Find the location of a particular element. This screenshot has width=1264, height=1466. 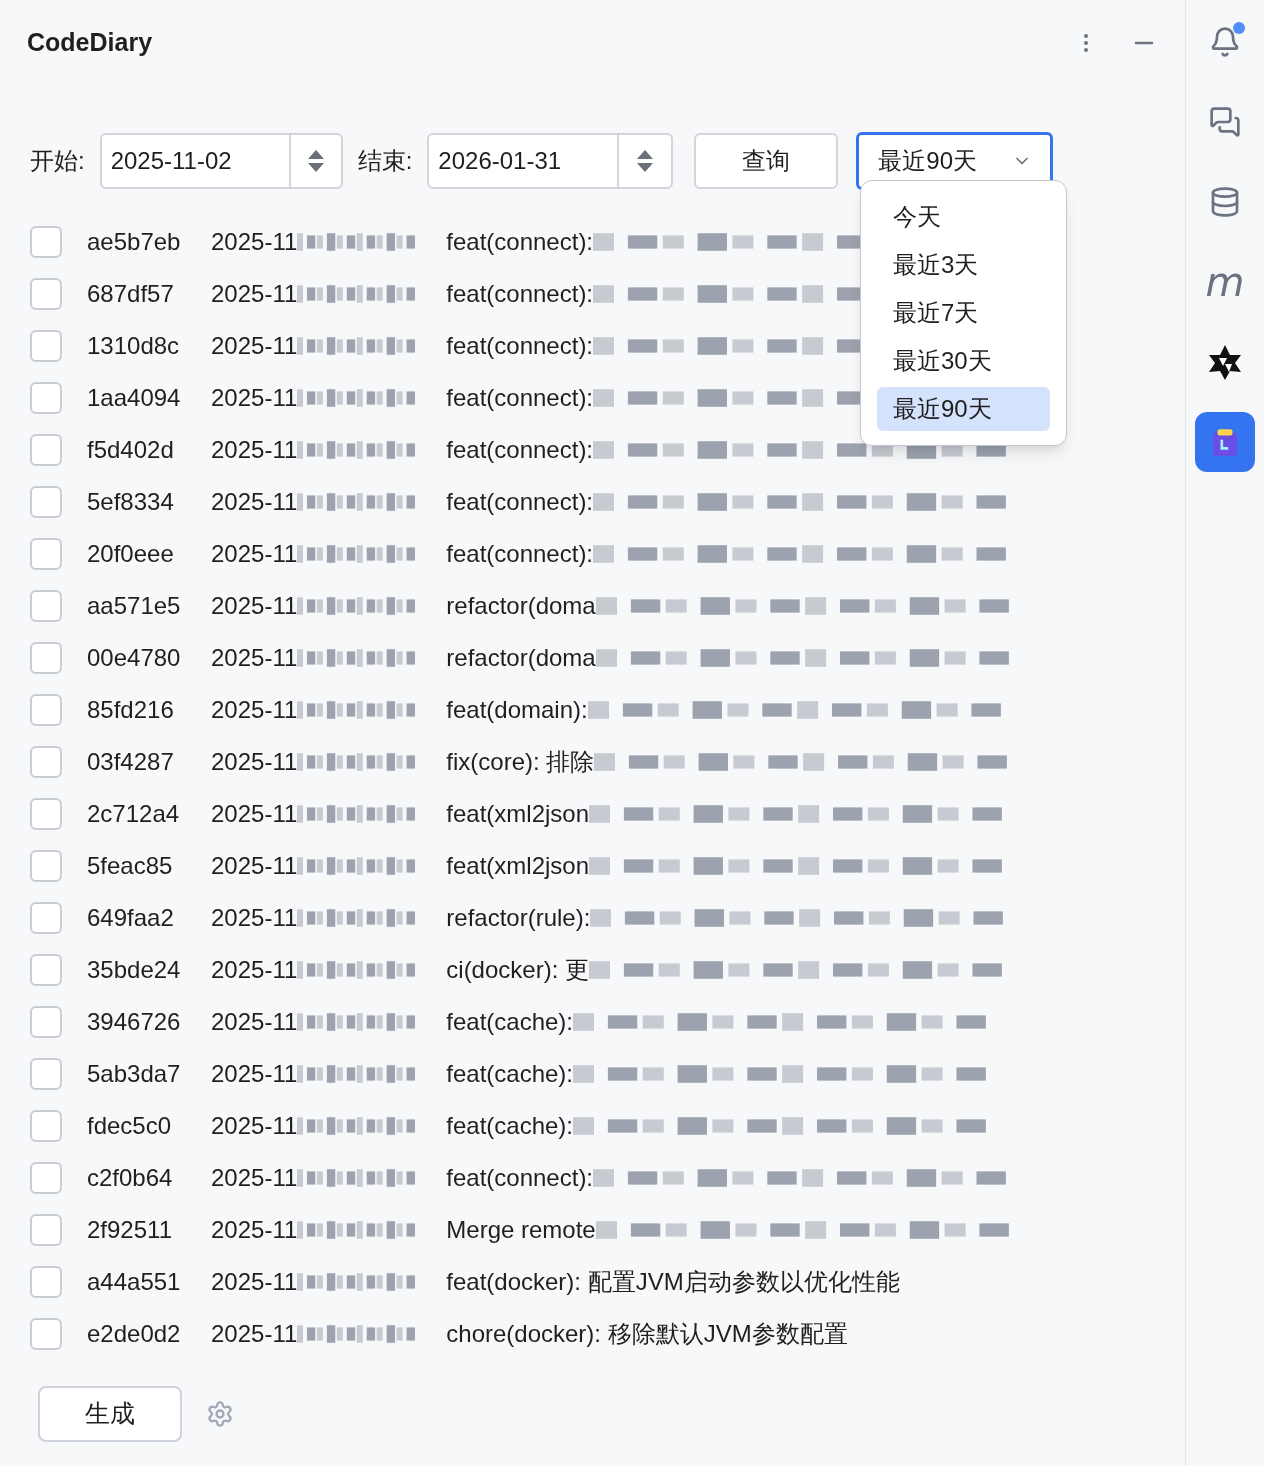

commit-hash: 35bde24 is located at coordinates (134, 970).